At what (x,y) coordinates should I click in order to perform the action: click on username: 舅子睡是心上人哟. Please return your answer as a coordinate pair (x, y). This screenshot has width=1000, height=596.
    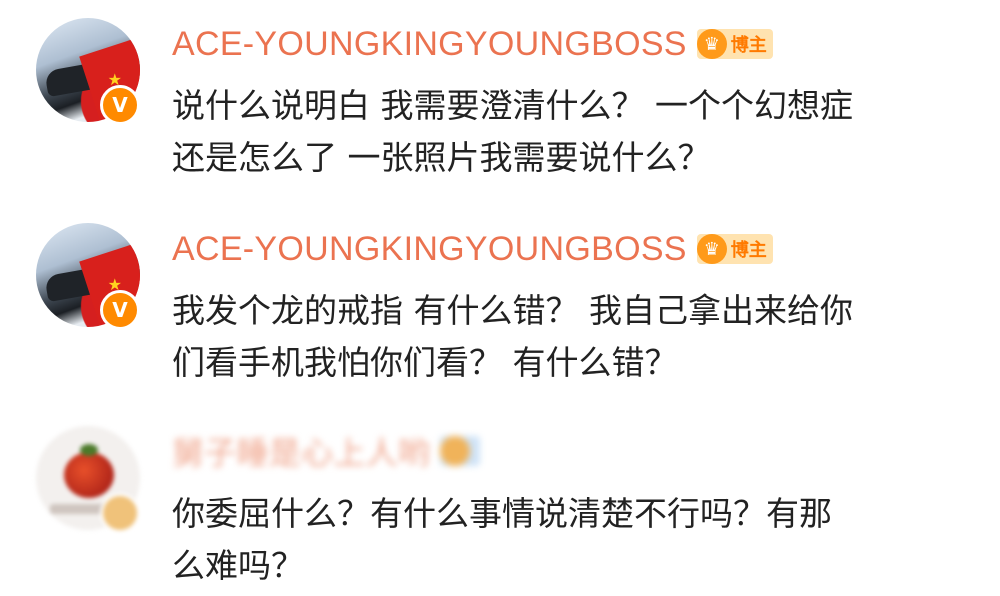
    Looking at the image, I should click on (301, 451).